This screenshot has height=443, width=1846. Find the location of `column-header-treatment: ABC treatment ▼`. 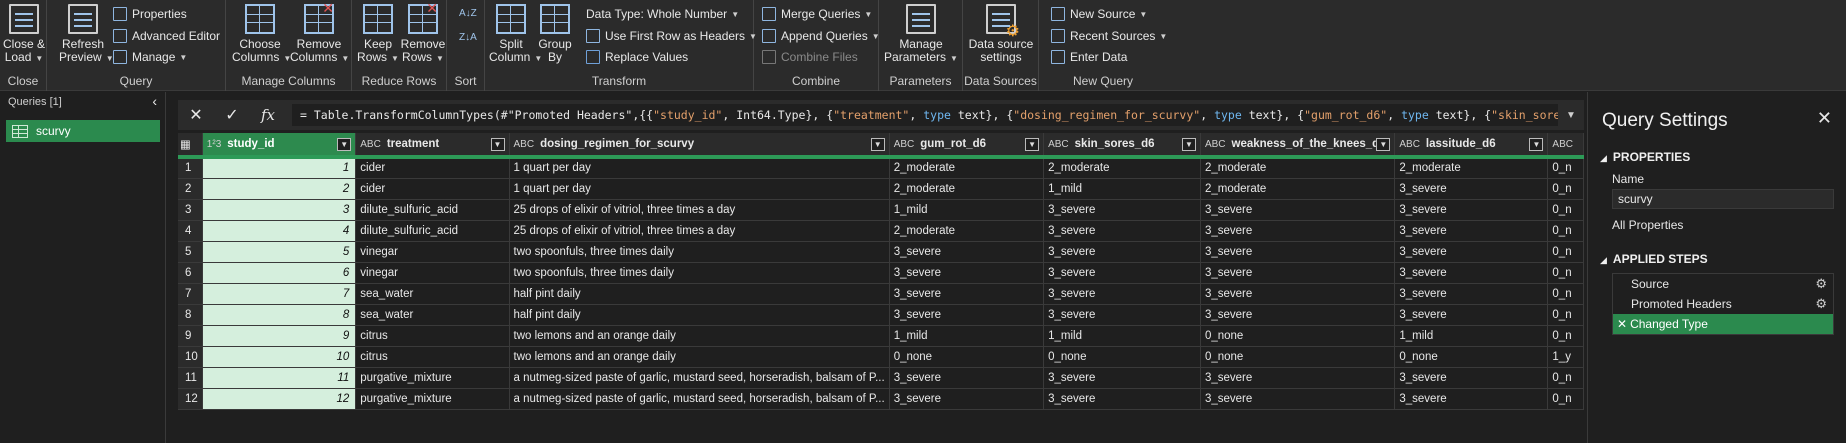

column-header-treatment: ABC treatment ▼ is located at coordinates (432, 146).